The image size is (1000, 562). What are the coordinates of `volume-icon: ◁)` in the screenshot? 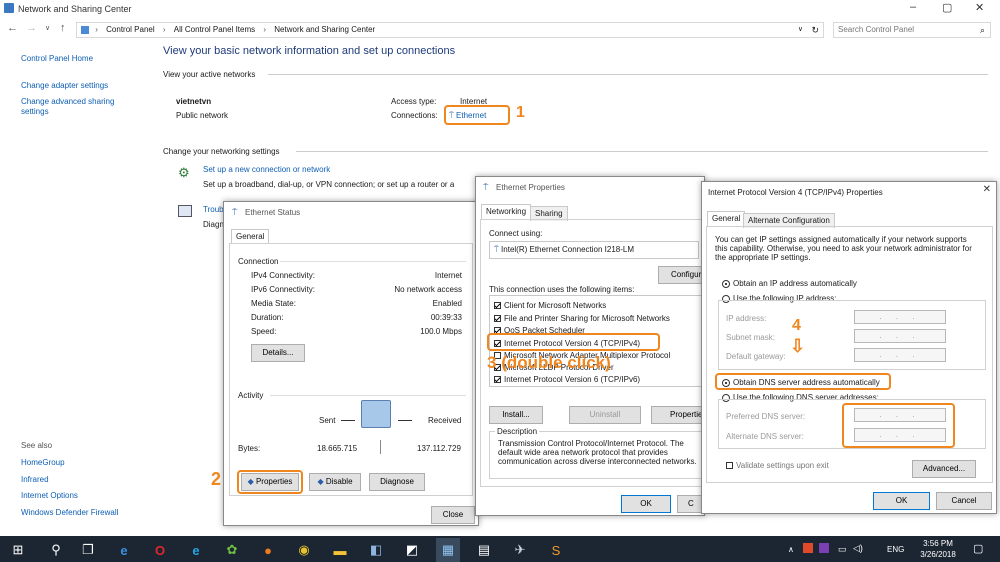 It's located at (858, 548).